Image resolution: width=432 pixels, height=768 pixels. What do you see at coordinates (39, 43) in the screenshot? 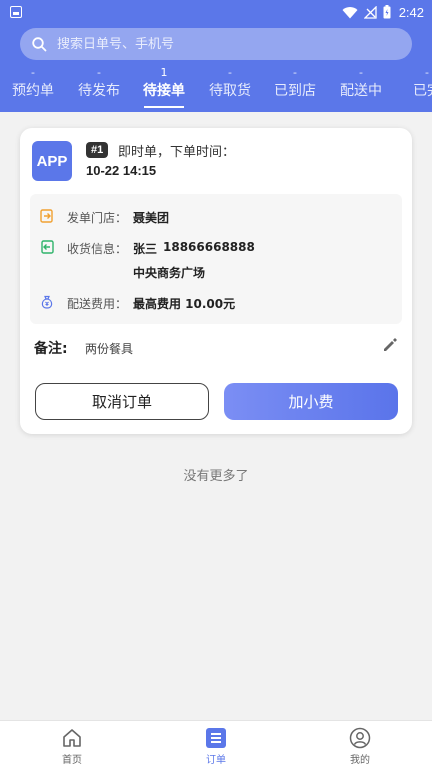
I see `search-icon` at bounding box center [39, 43].